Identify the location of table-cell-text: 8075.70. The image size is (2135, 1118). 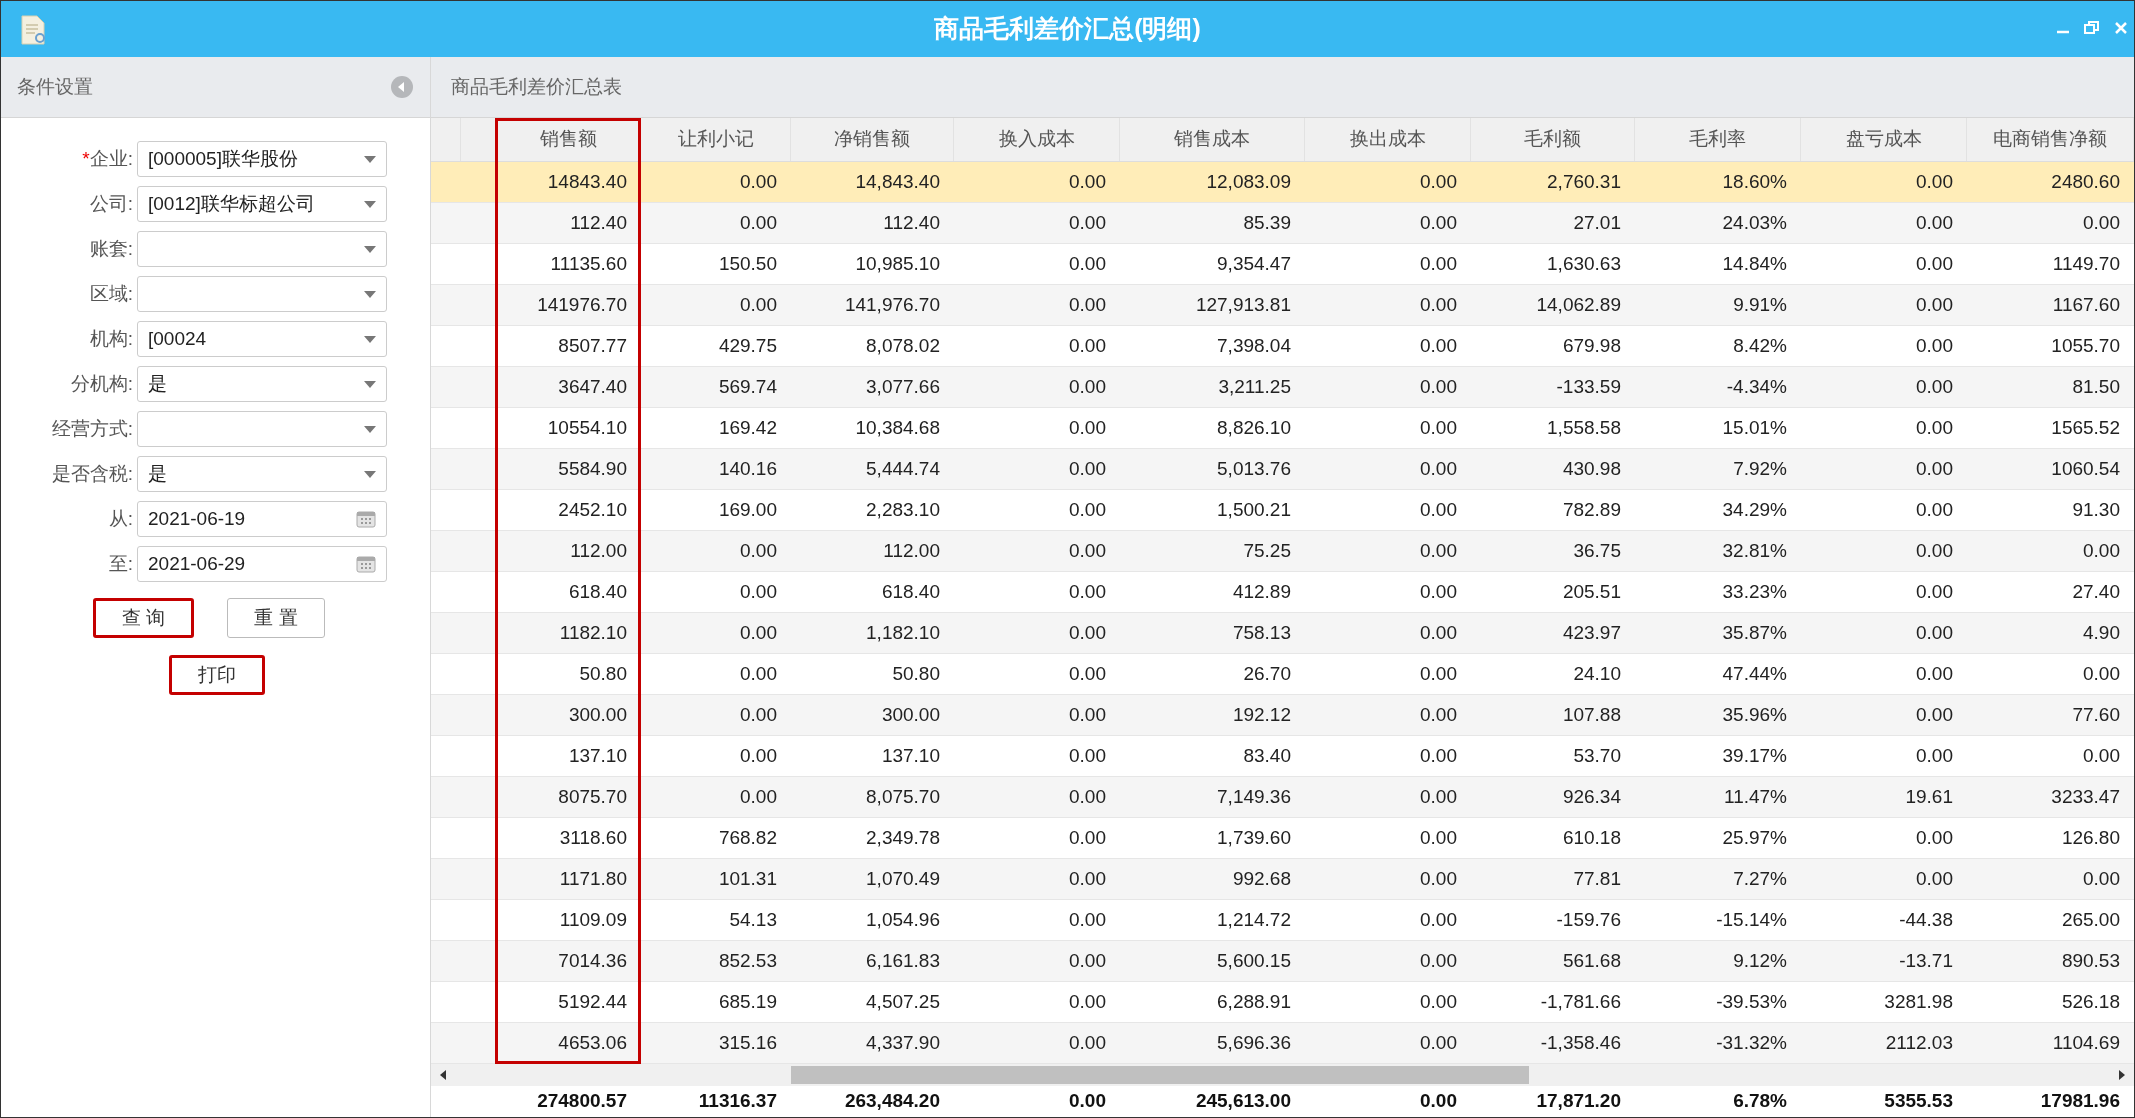
(592, 796).